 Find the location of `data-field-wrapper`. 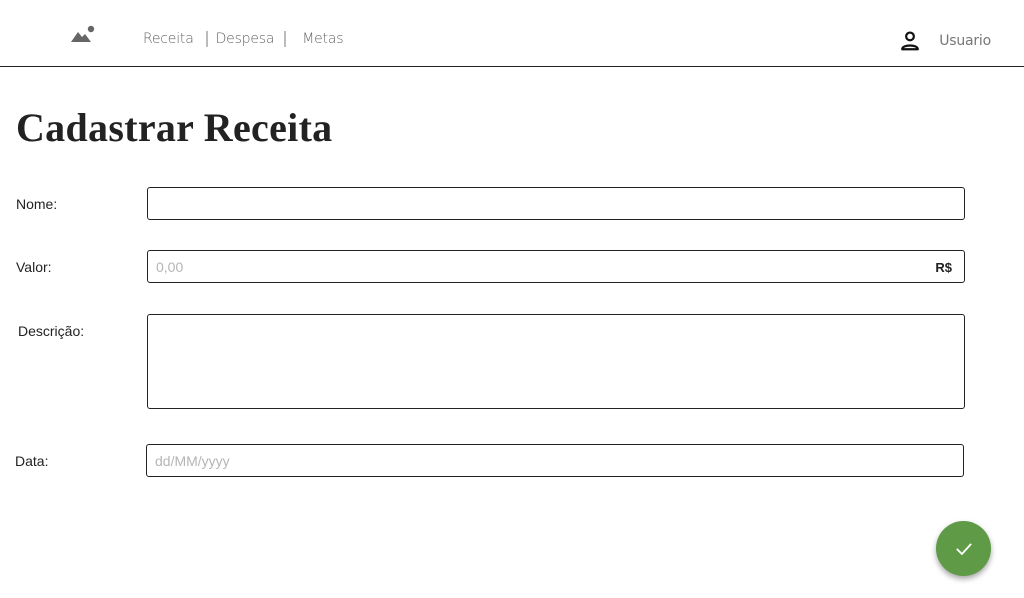

data-field-wrapper is located at coordinates (555, 460).